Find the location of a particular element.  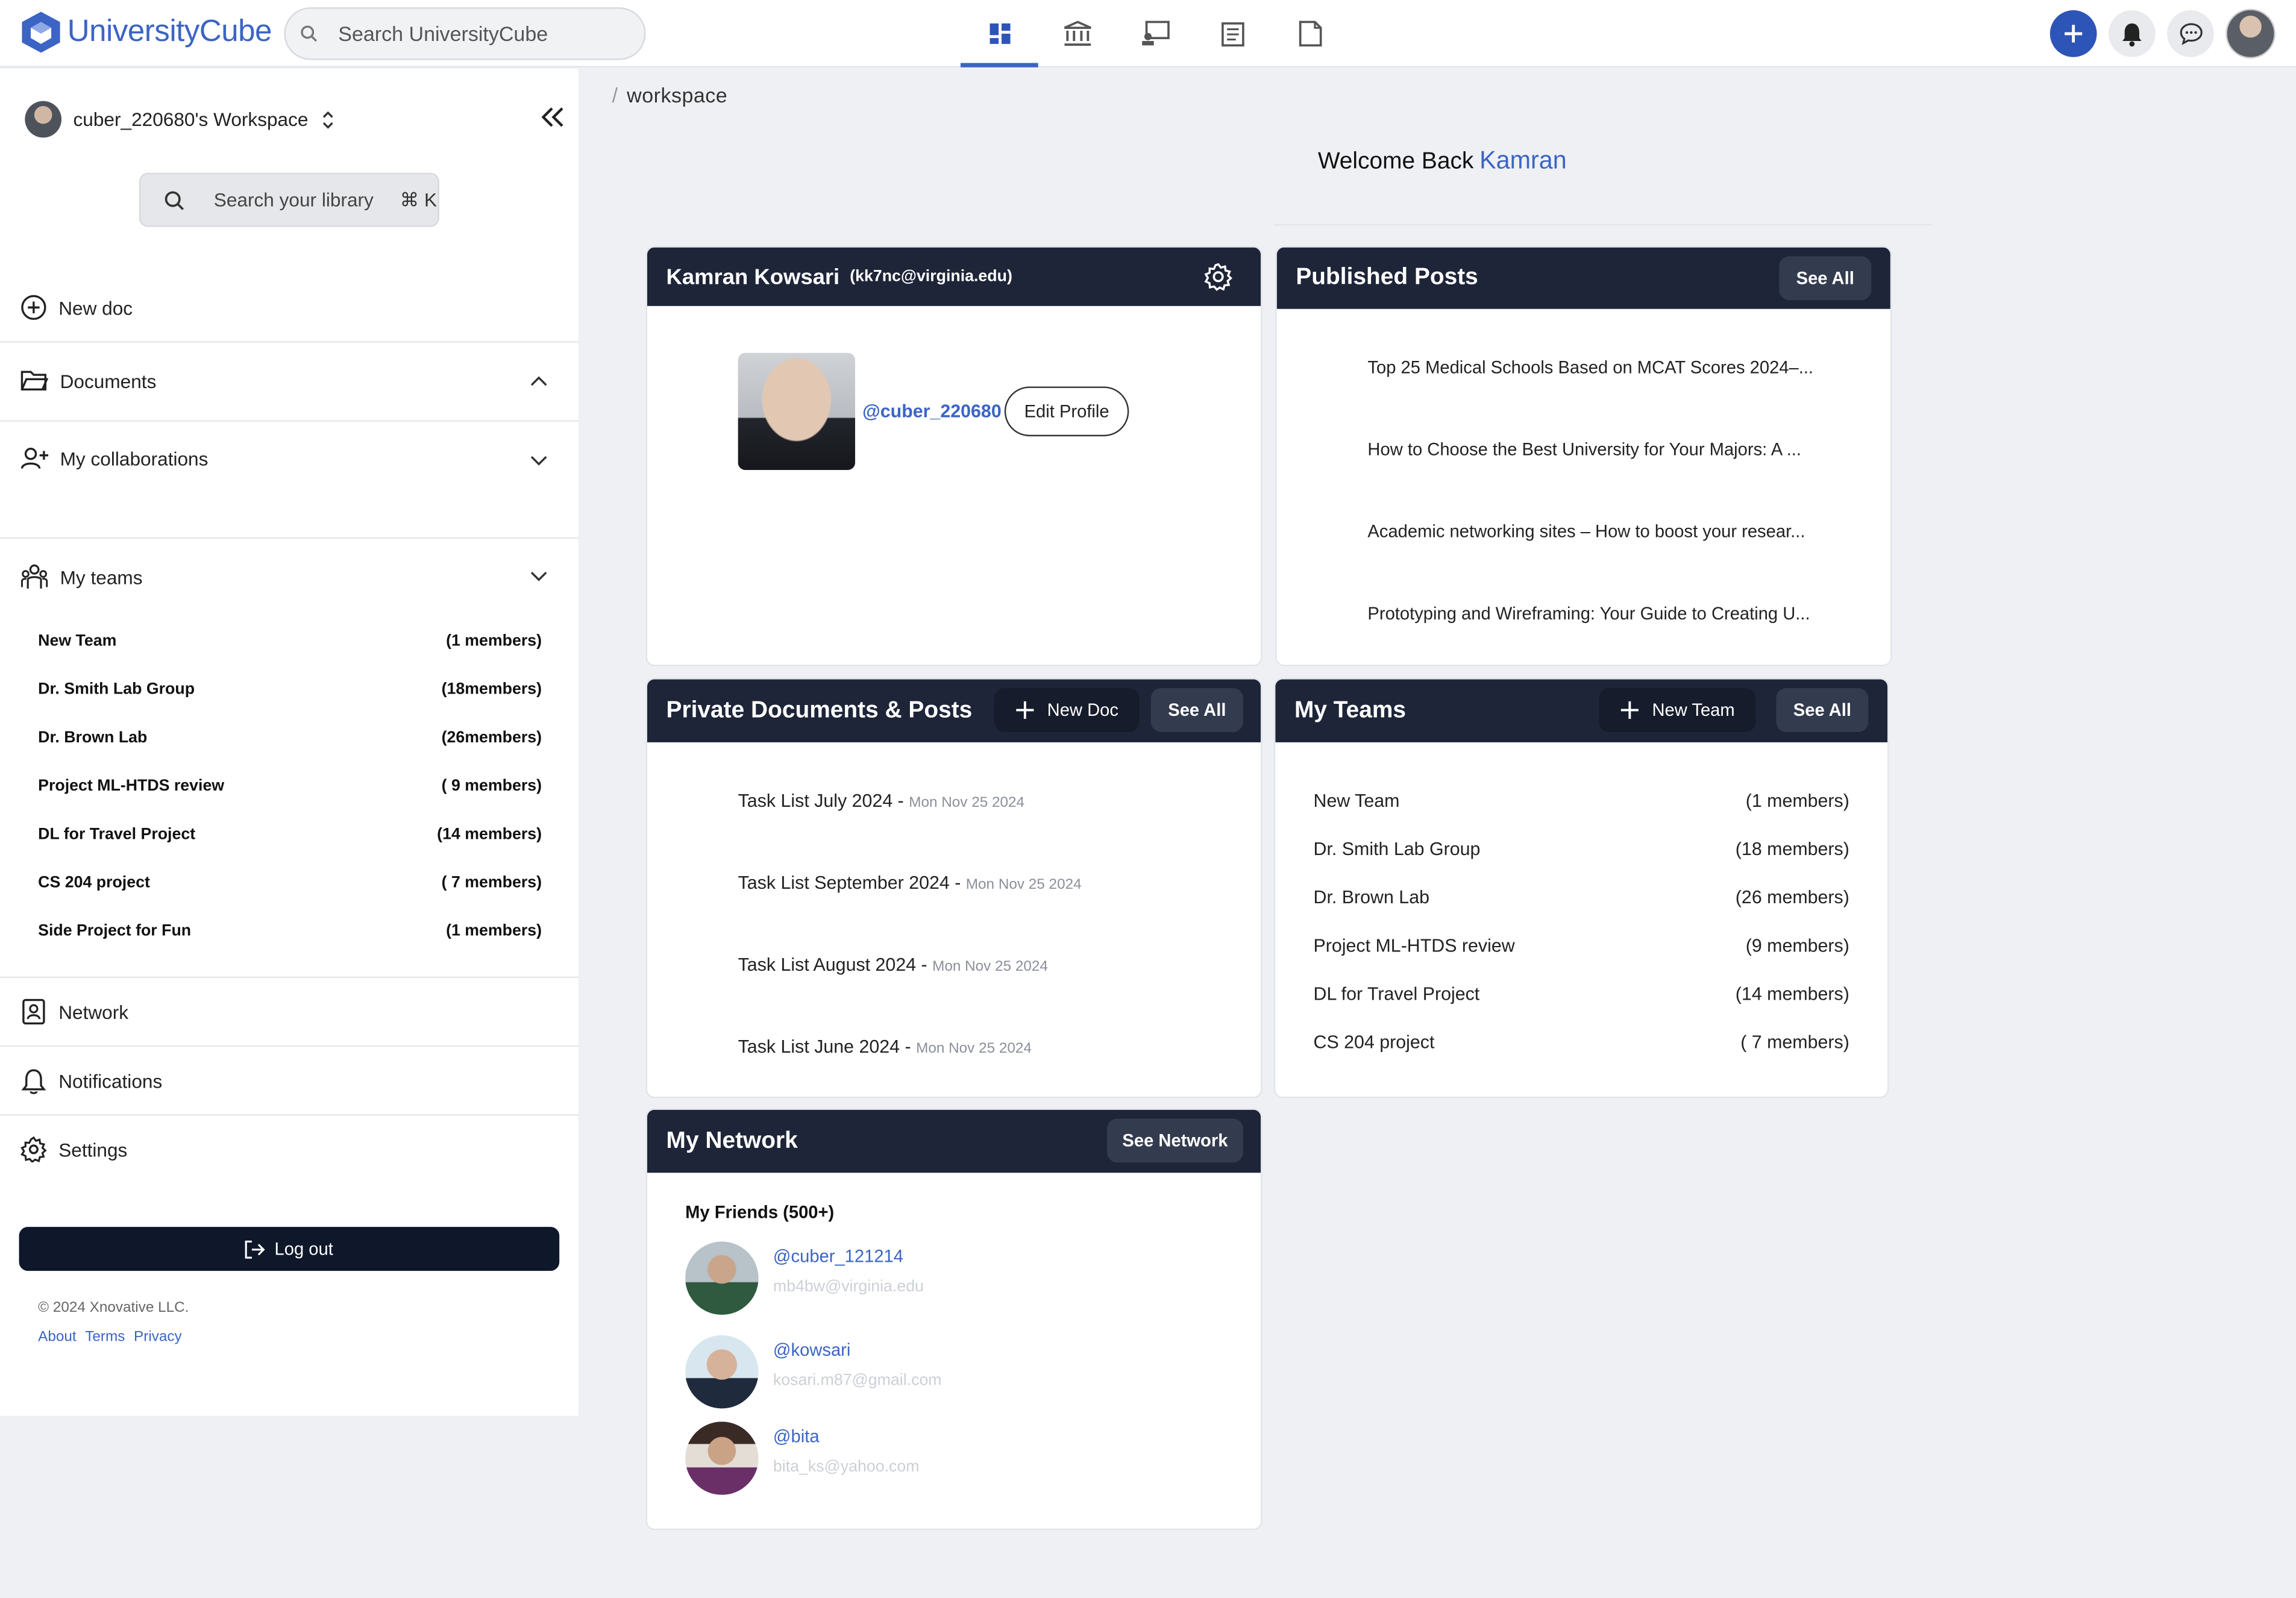

team-members: (26members) is located at coordinates (492, 738).